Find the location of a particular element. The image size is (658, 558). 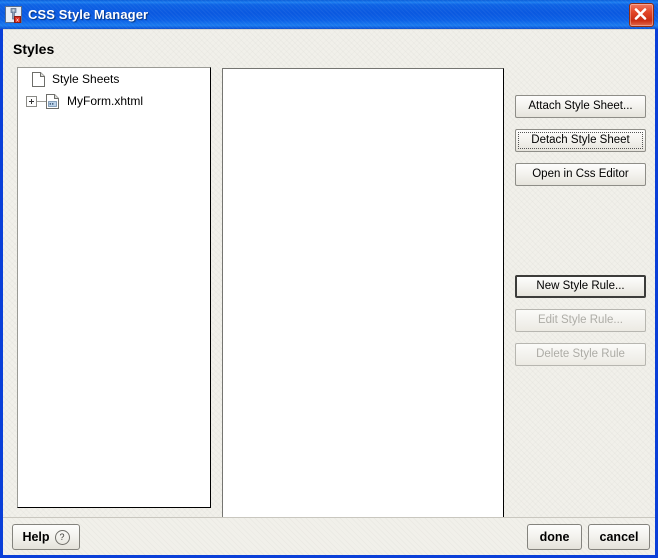

question-mark-icon: ? is located at coordinates (62, 537).